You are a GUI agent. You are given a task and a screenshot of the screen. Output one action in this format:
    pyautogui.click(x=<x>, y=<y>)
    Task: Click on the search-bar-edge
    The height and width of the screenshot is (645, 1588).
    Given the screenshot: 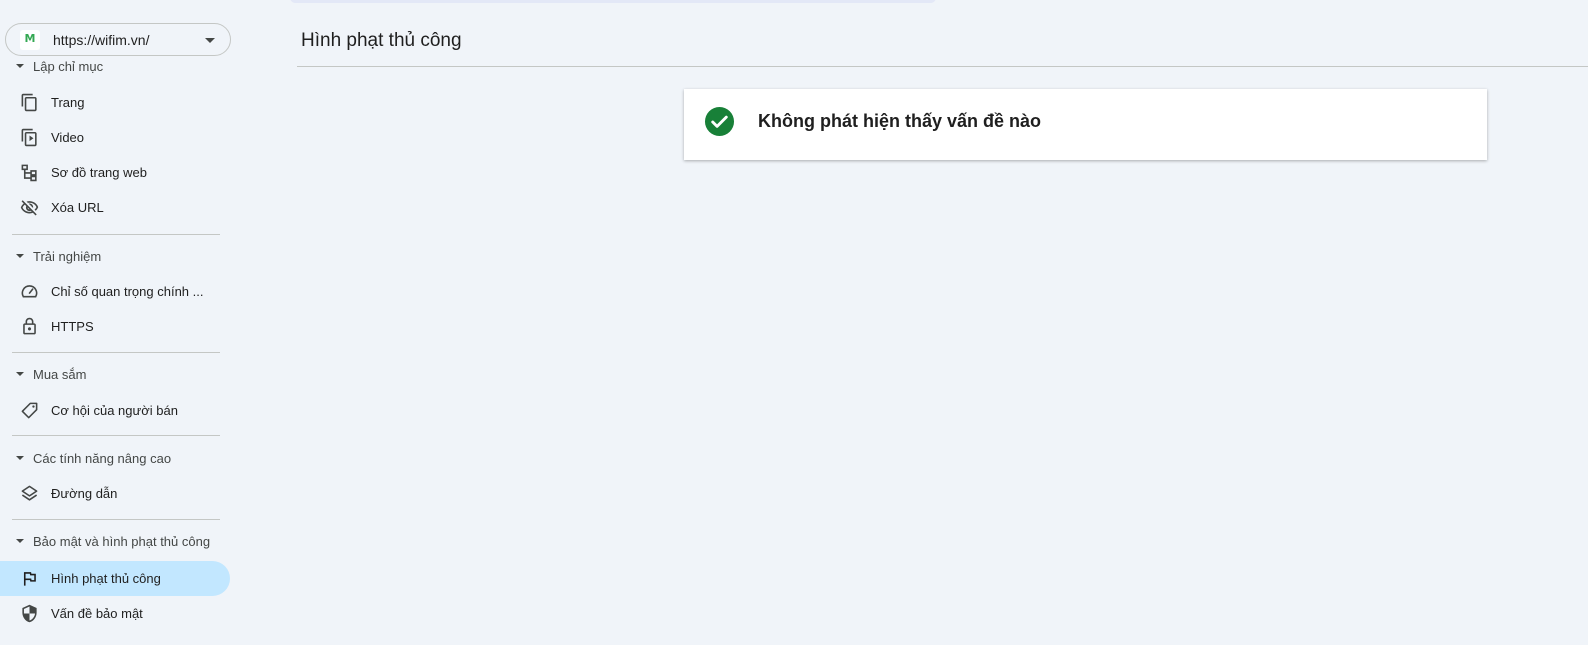 What is the action you would take?
    pyautogui.click(x=613, y=1)
    